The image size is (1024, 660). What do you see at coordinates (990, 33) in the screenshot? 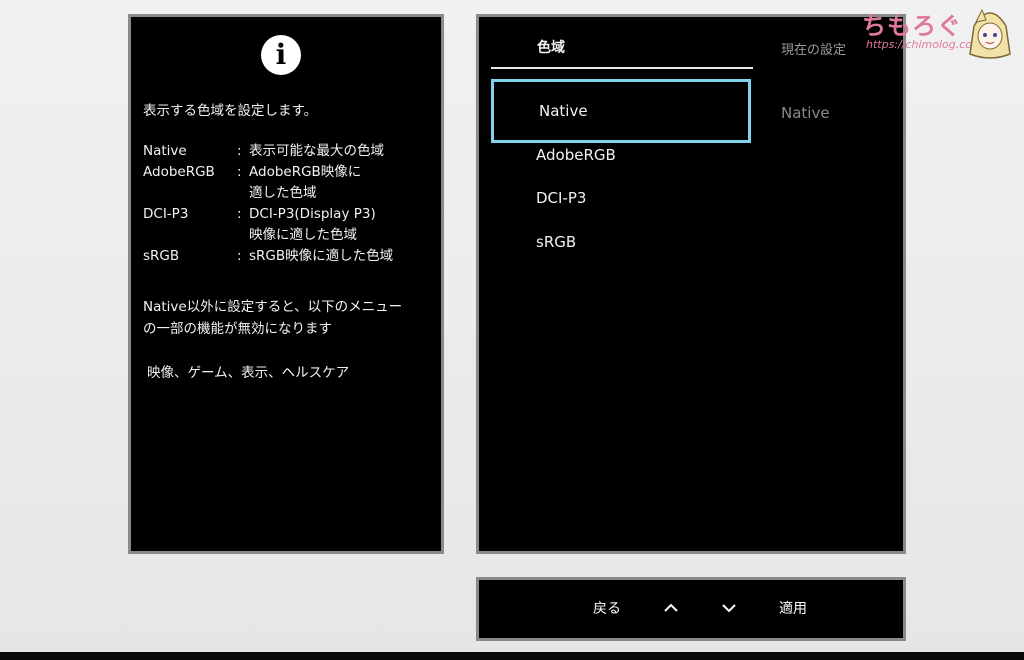
I see `mascot-icon` at bounding box center [990, 33].